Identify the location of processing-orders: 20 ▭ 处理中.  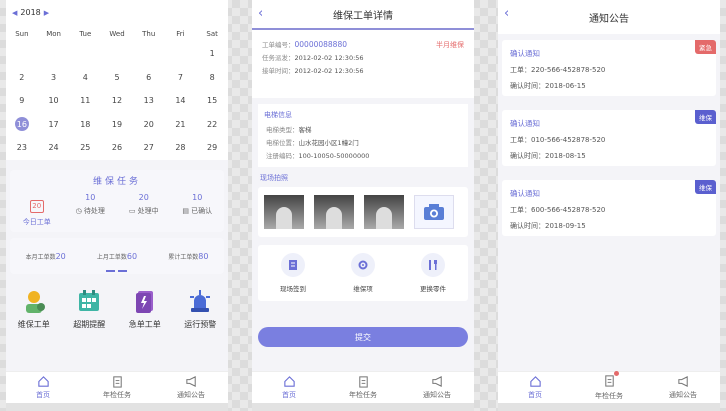
(144, 210).